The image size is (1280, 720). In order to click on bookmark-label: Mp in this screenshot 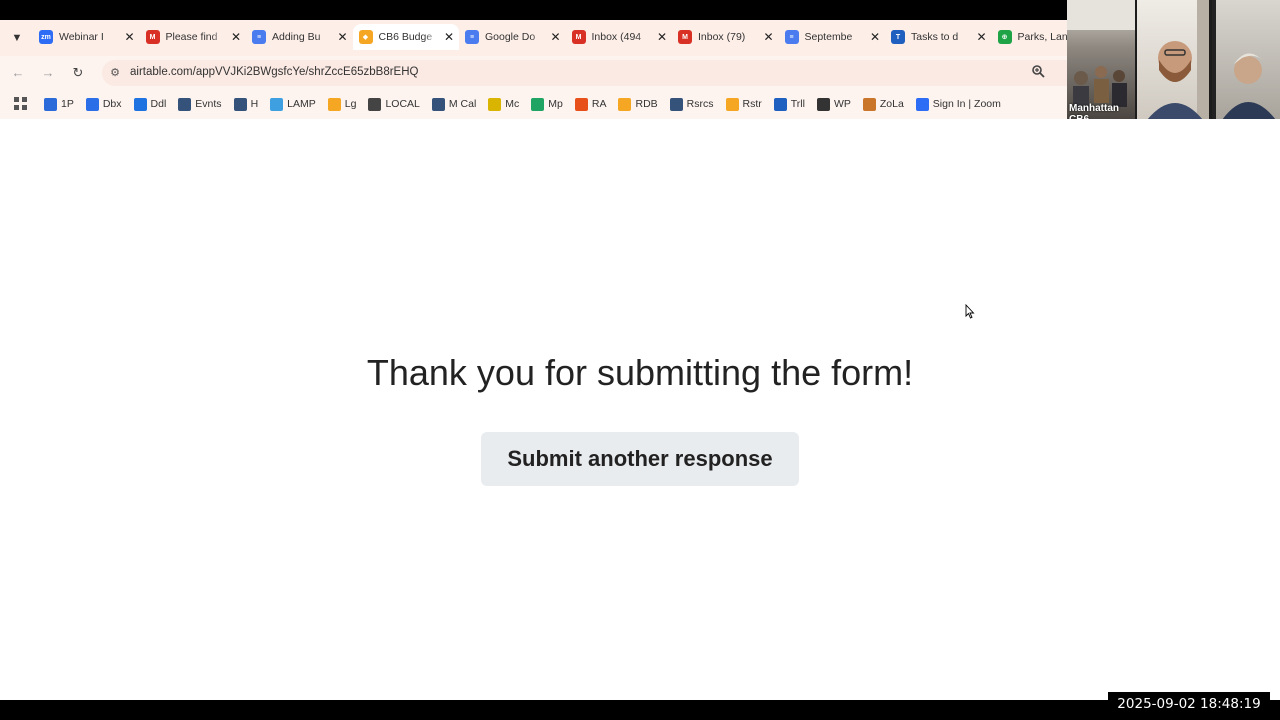, I will do `click(555, 104)`.